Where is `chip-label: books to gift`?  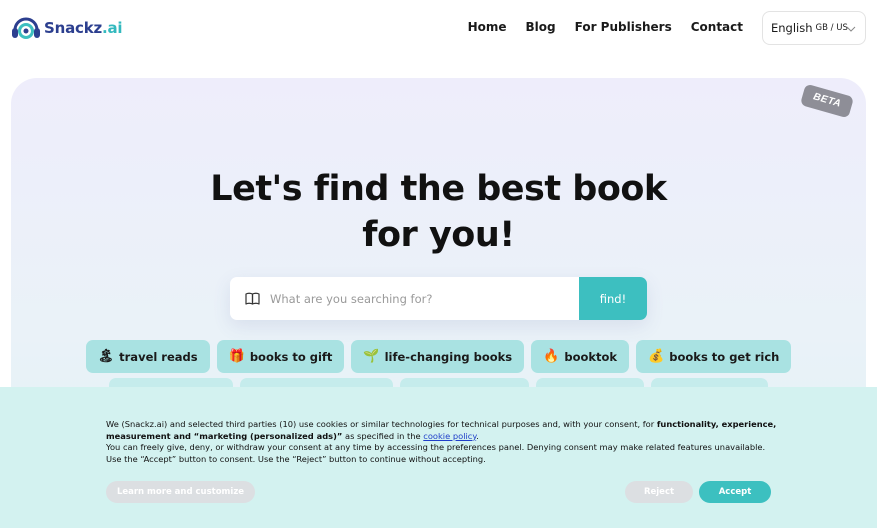 chip-label: books to gift is located at coordinates (291, 356).